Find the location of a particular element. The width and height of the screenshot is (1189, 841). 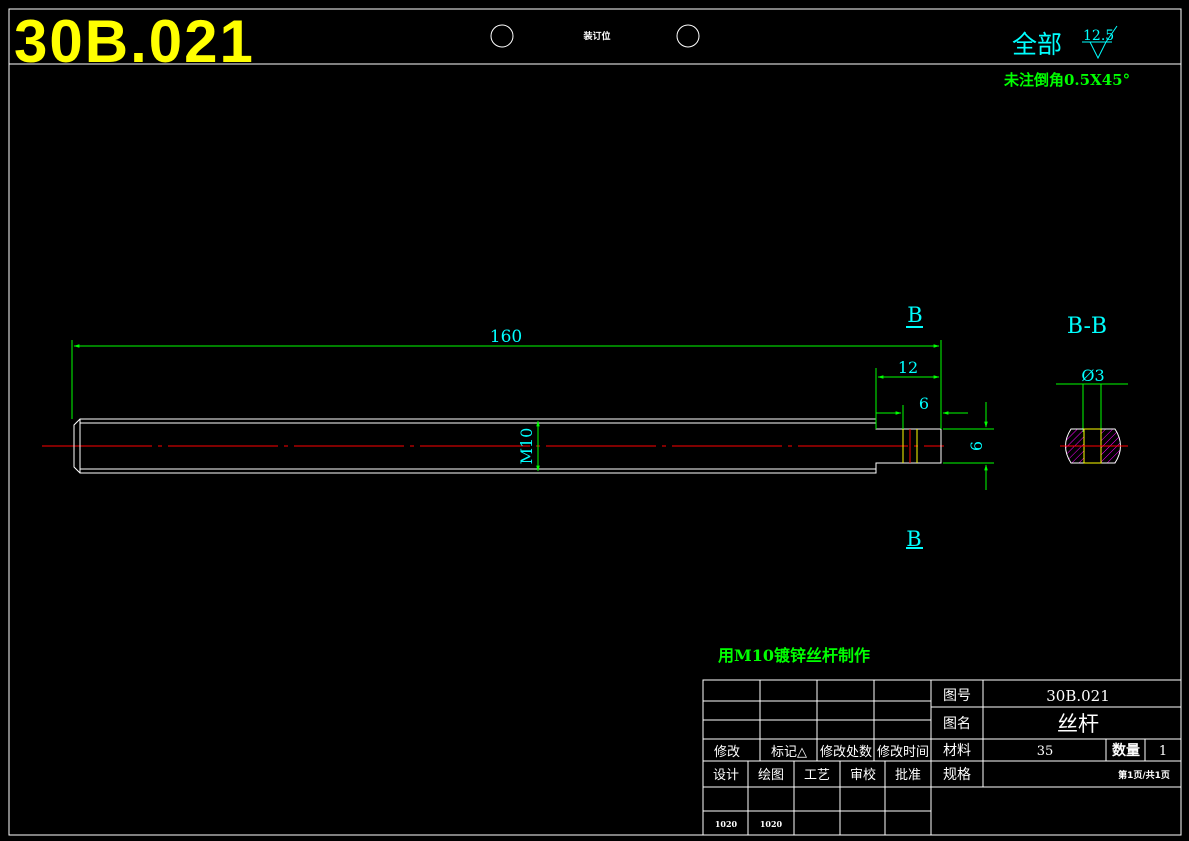

date-drawing: 1020 is located at coordinates (771, 824).